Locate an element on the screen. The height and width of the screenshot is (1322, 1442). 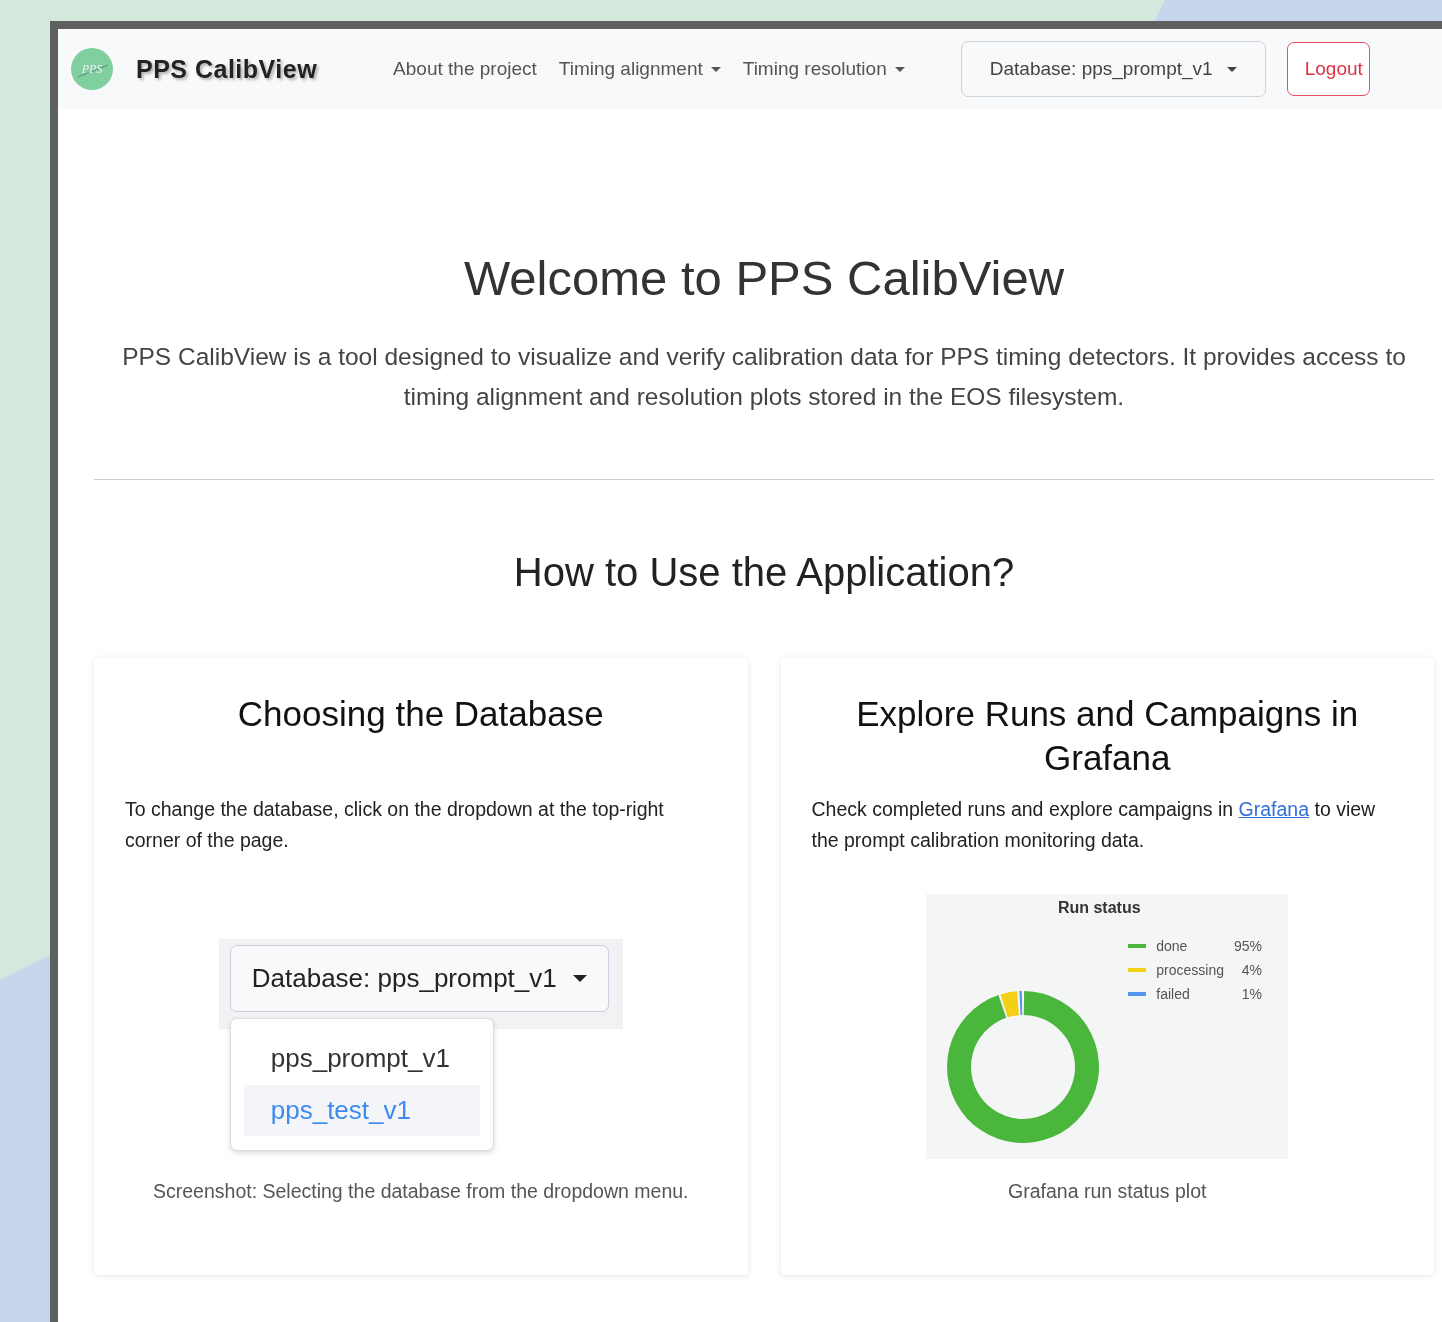
dropdown-option: pps_prompt_v1 is located at coordinates (361, 1059).